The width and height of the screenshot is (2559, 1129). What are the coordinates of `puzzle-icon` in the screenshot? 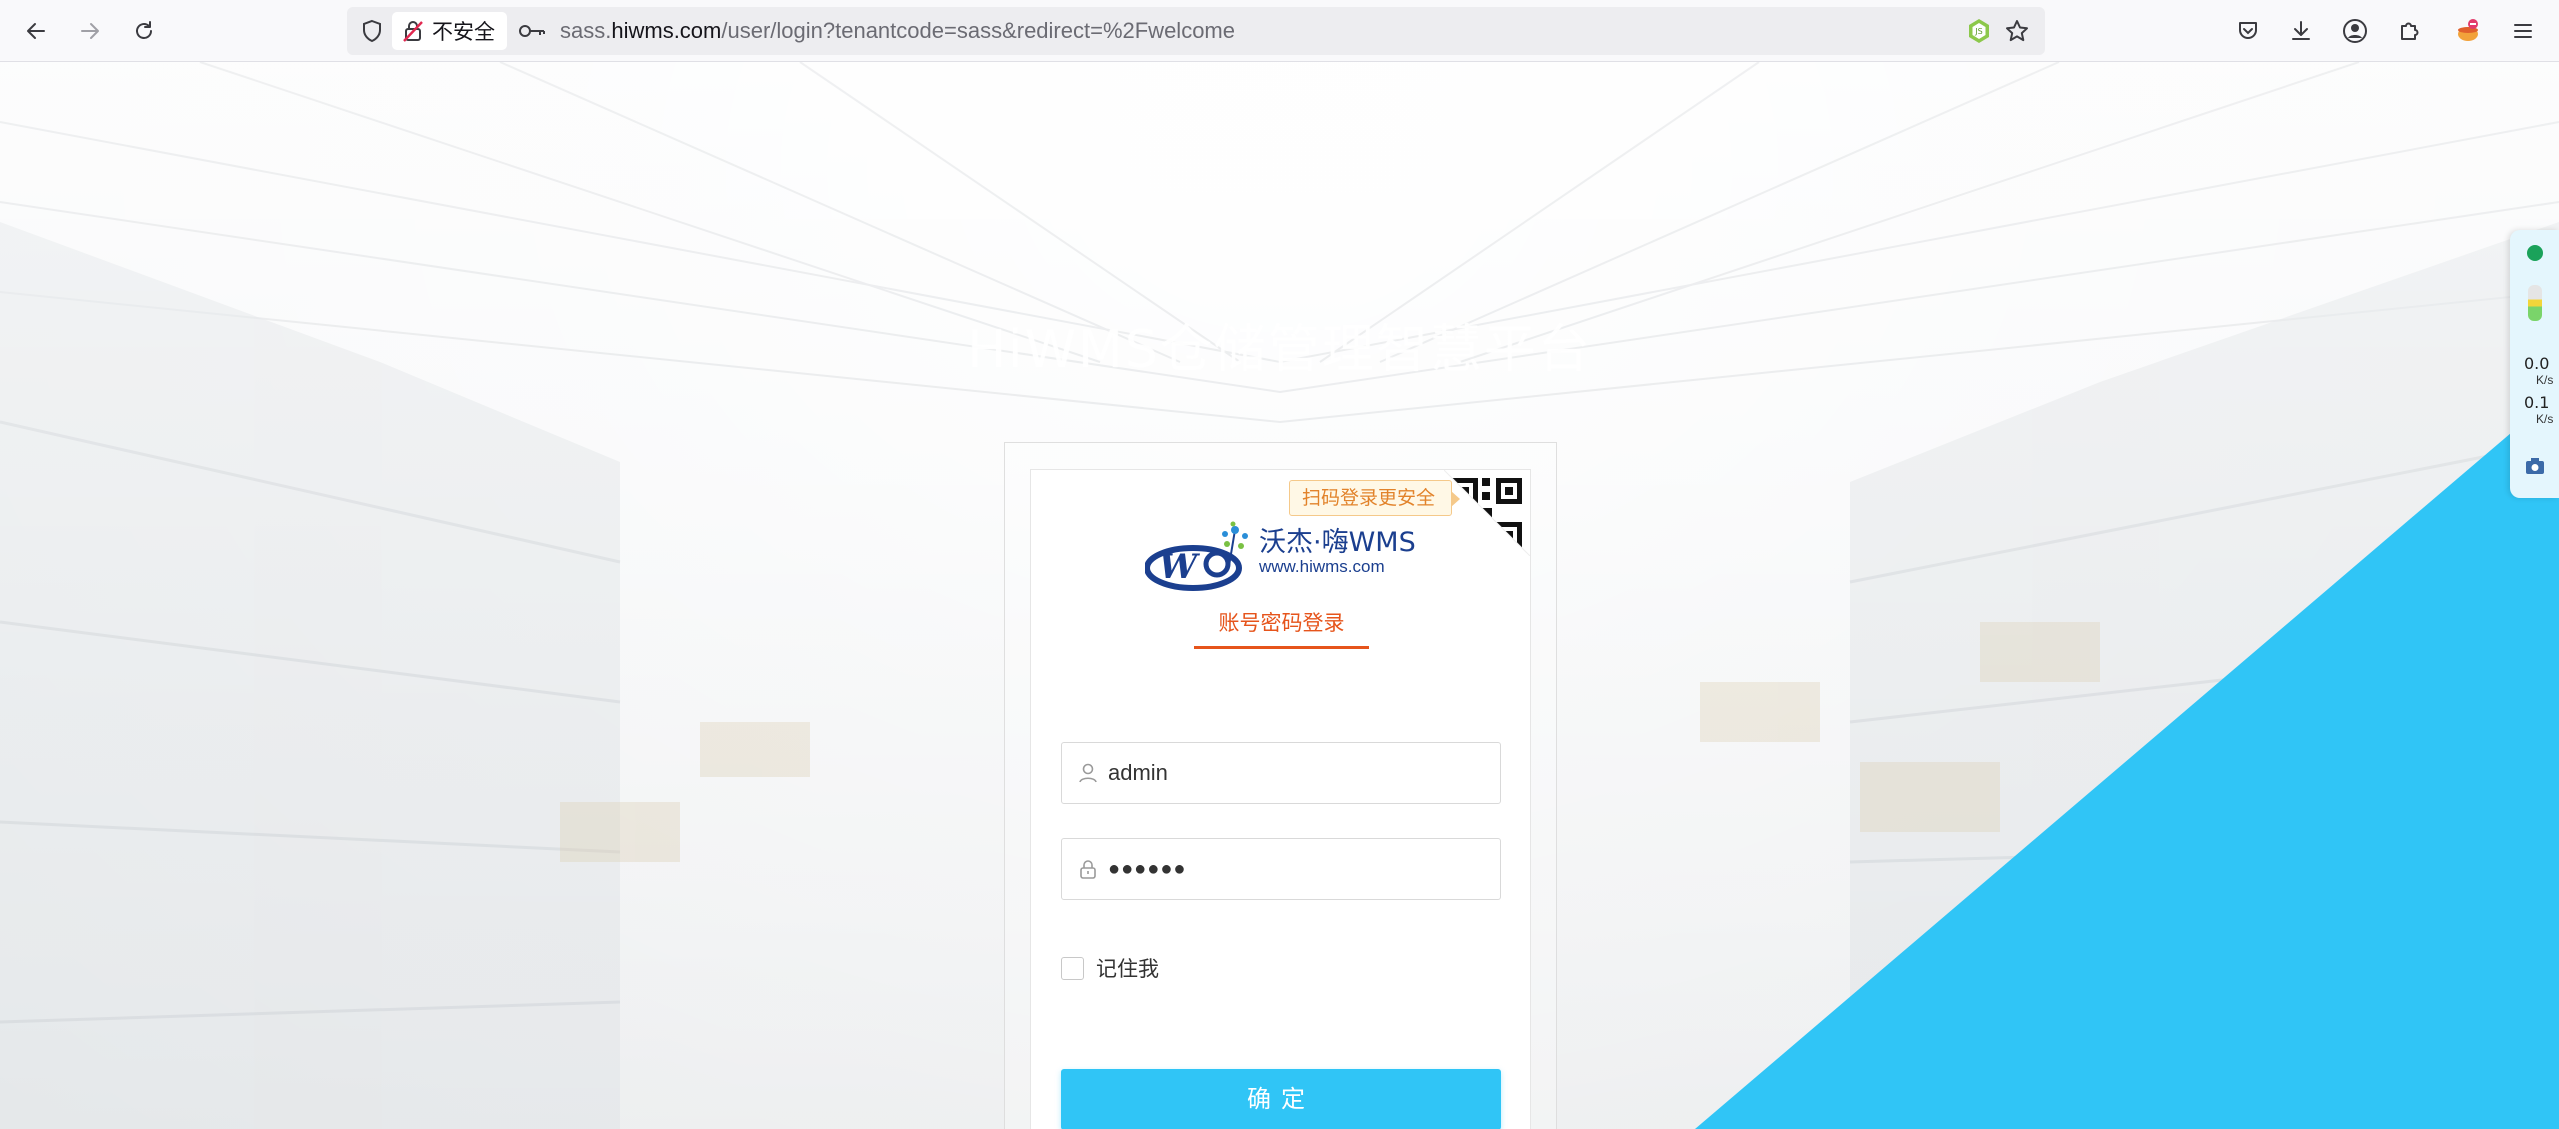 It's located at (2410, 31).